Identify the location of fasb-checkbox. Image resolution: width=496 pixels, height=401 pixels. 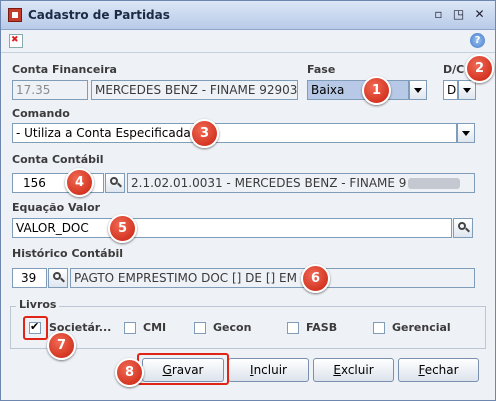
(293, 328).